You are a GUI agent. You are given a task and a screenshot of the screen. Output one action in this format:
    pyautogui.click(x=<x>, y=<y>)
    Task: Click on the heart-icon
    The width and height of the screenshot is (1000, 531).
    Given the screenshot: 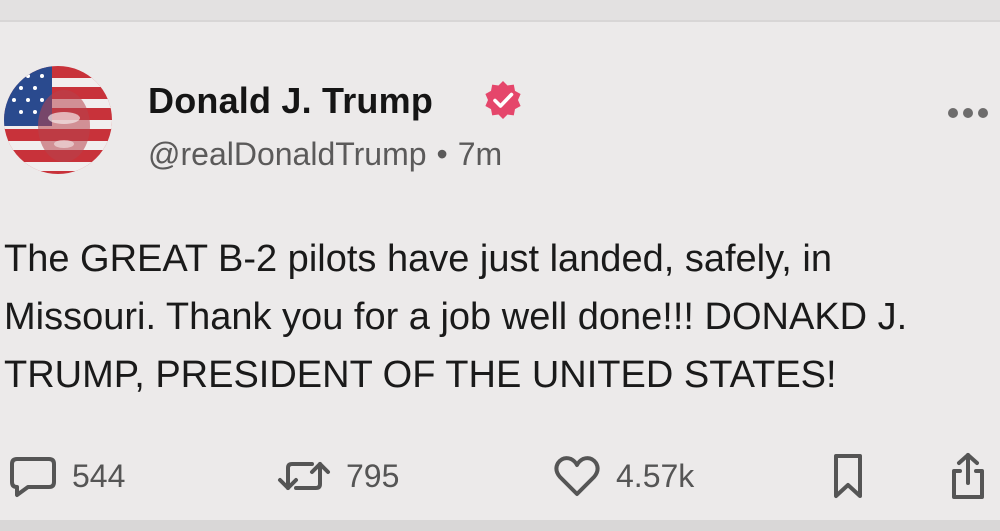 What is the action you would take?
    pyautogui.click(x=577, y=476)
    